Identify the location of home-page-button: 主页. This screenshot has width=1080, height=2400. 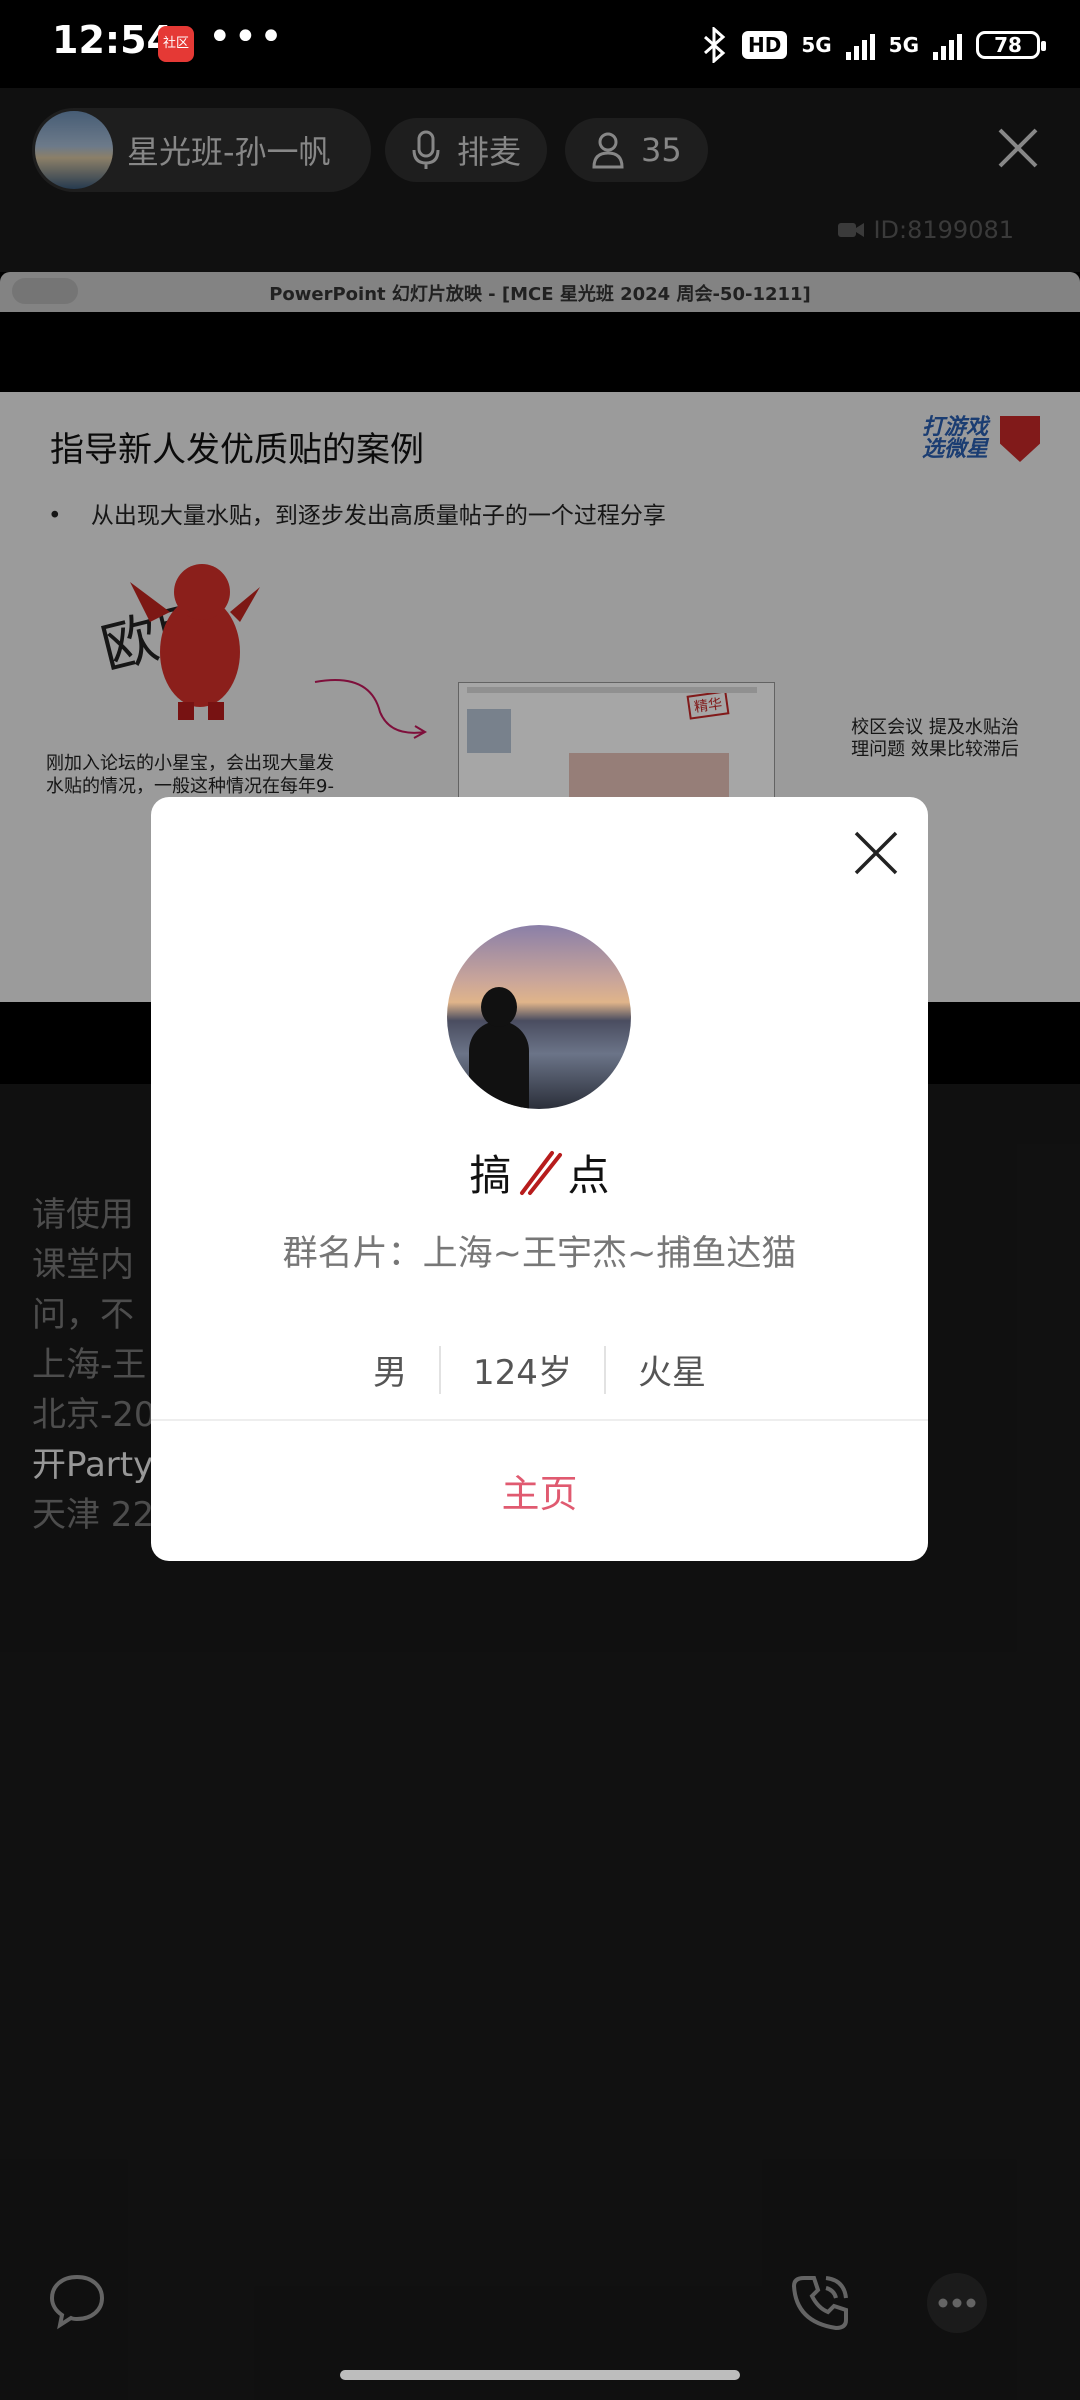
(539, 1490).